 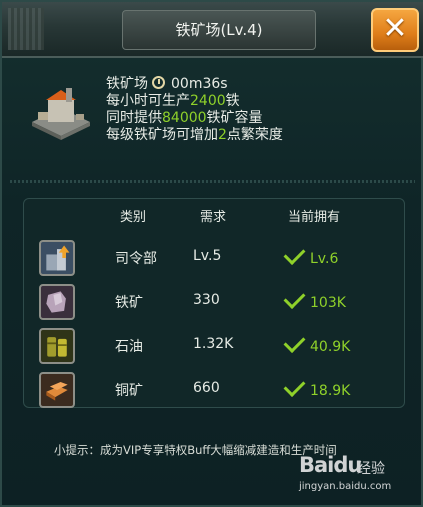 What do you see at coordinates (212, 181) in the screenshot?
I see `section-divider` at bounding box center [212, 181].